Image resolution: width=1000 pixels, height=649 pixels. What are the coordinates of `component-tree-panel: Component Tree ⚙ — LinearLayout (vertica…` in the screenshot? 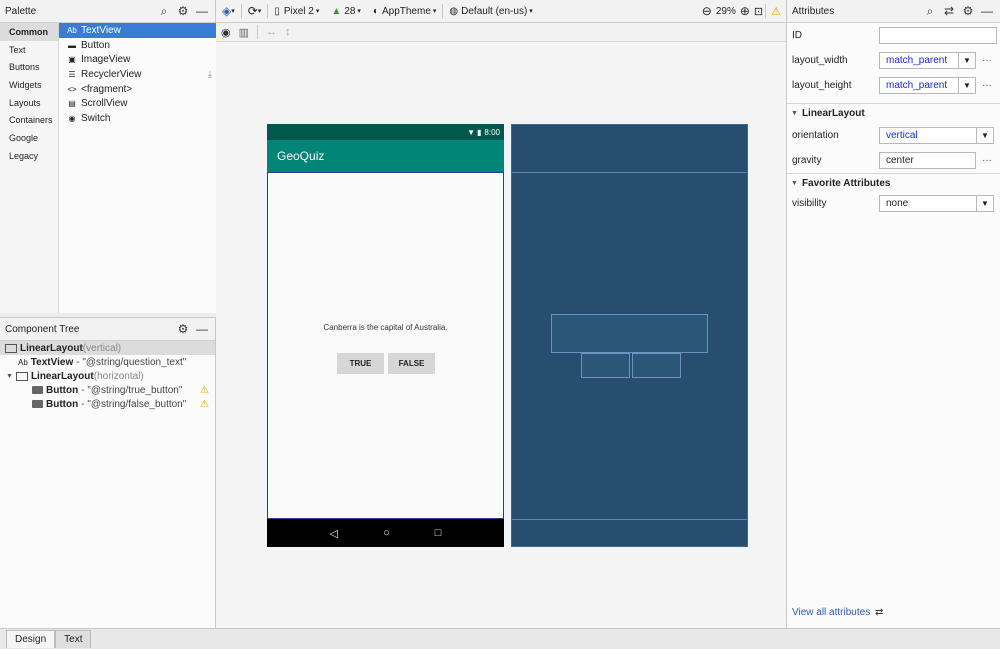 It's located at (108, 472).